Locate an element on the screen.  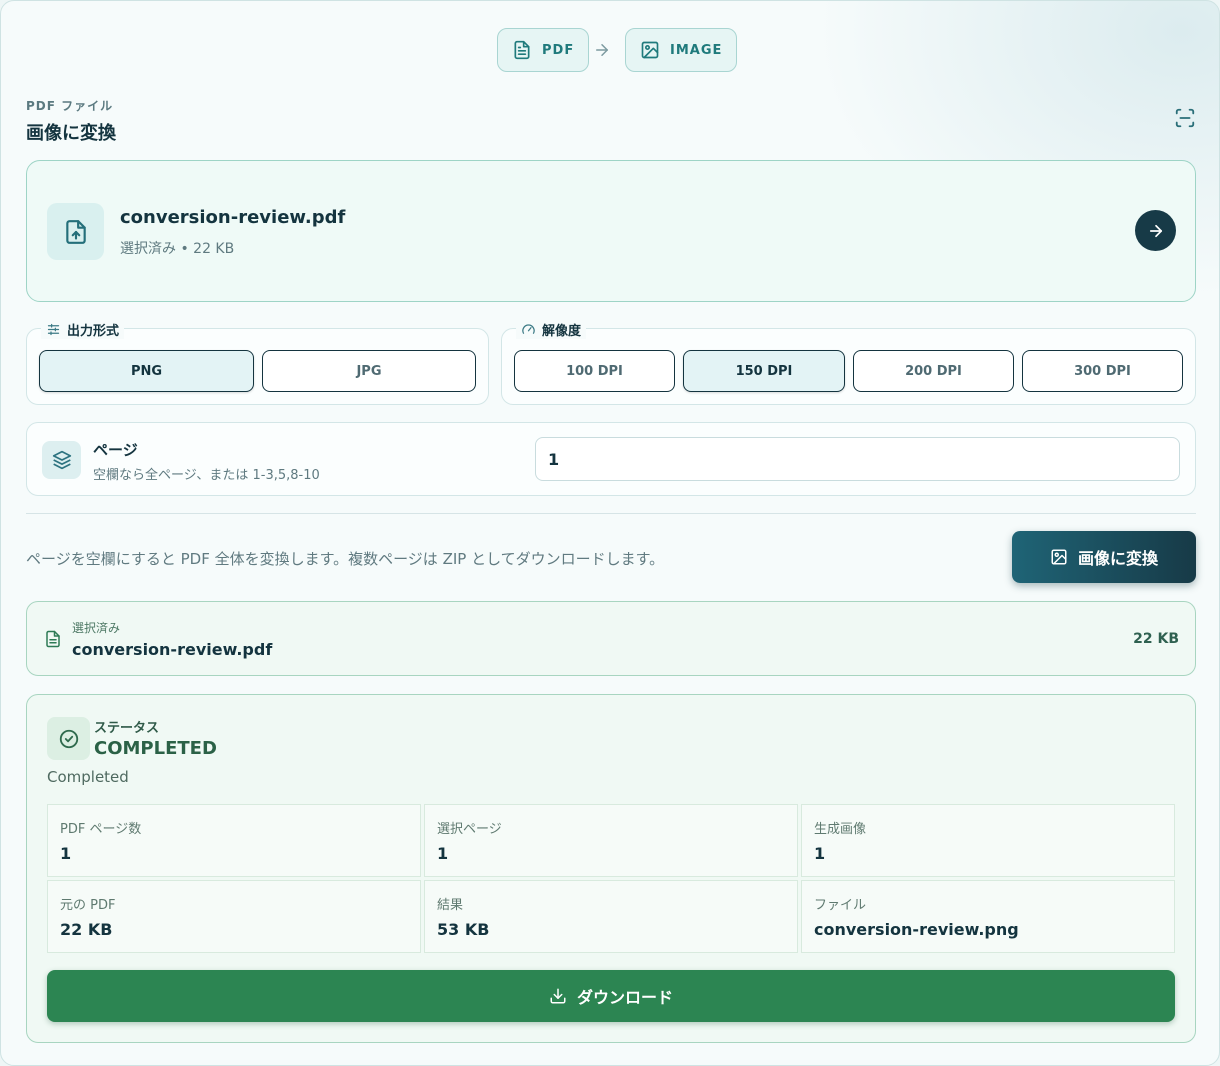
to-format-label: IMAGE is located at coordinates (696, 50).